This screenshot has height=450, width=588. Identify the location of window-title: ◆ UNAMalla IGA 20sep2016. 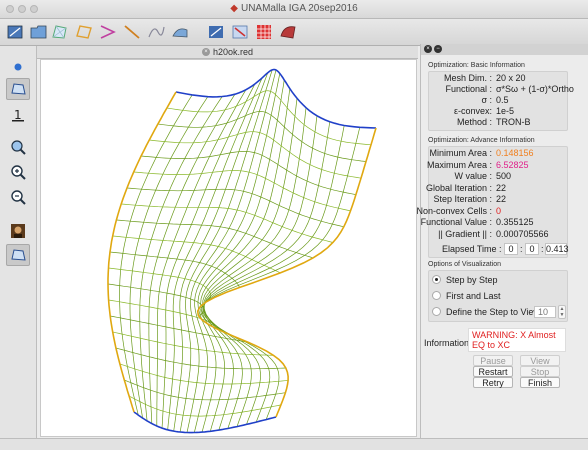
(294, 8).